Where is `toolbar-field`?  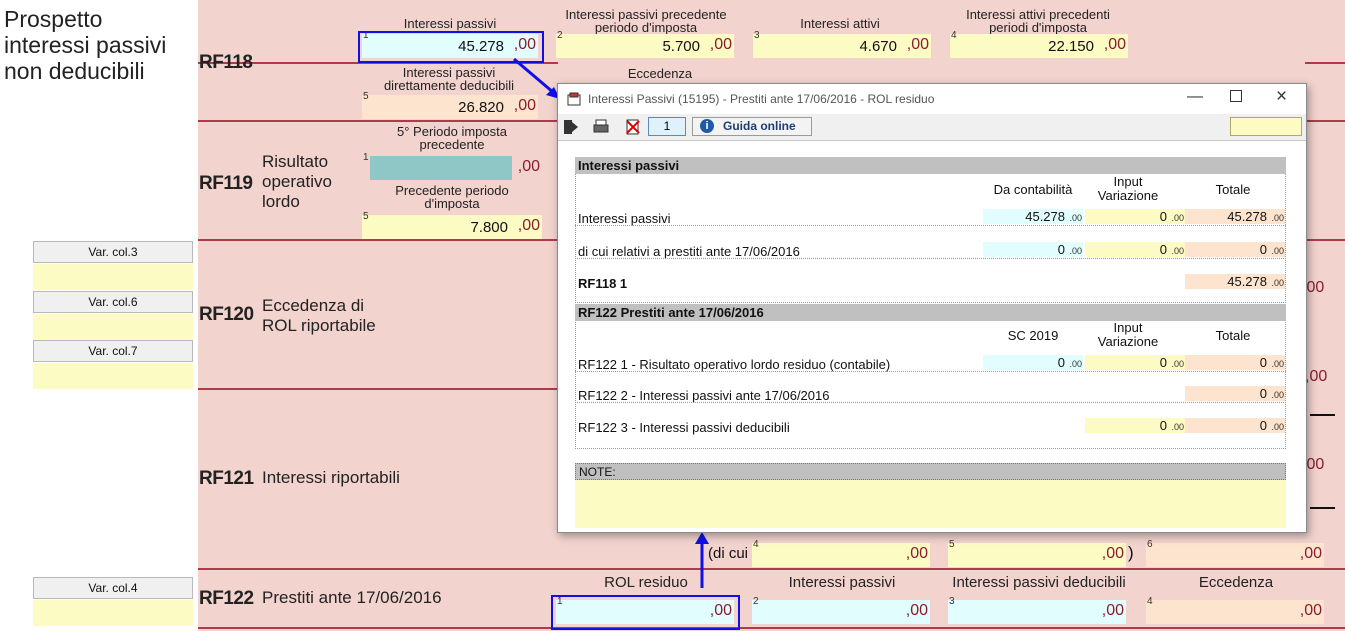 toolbar-field is located at coordinates (1266, 126).